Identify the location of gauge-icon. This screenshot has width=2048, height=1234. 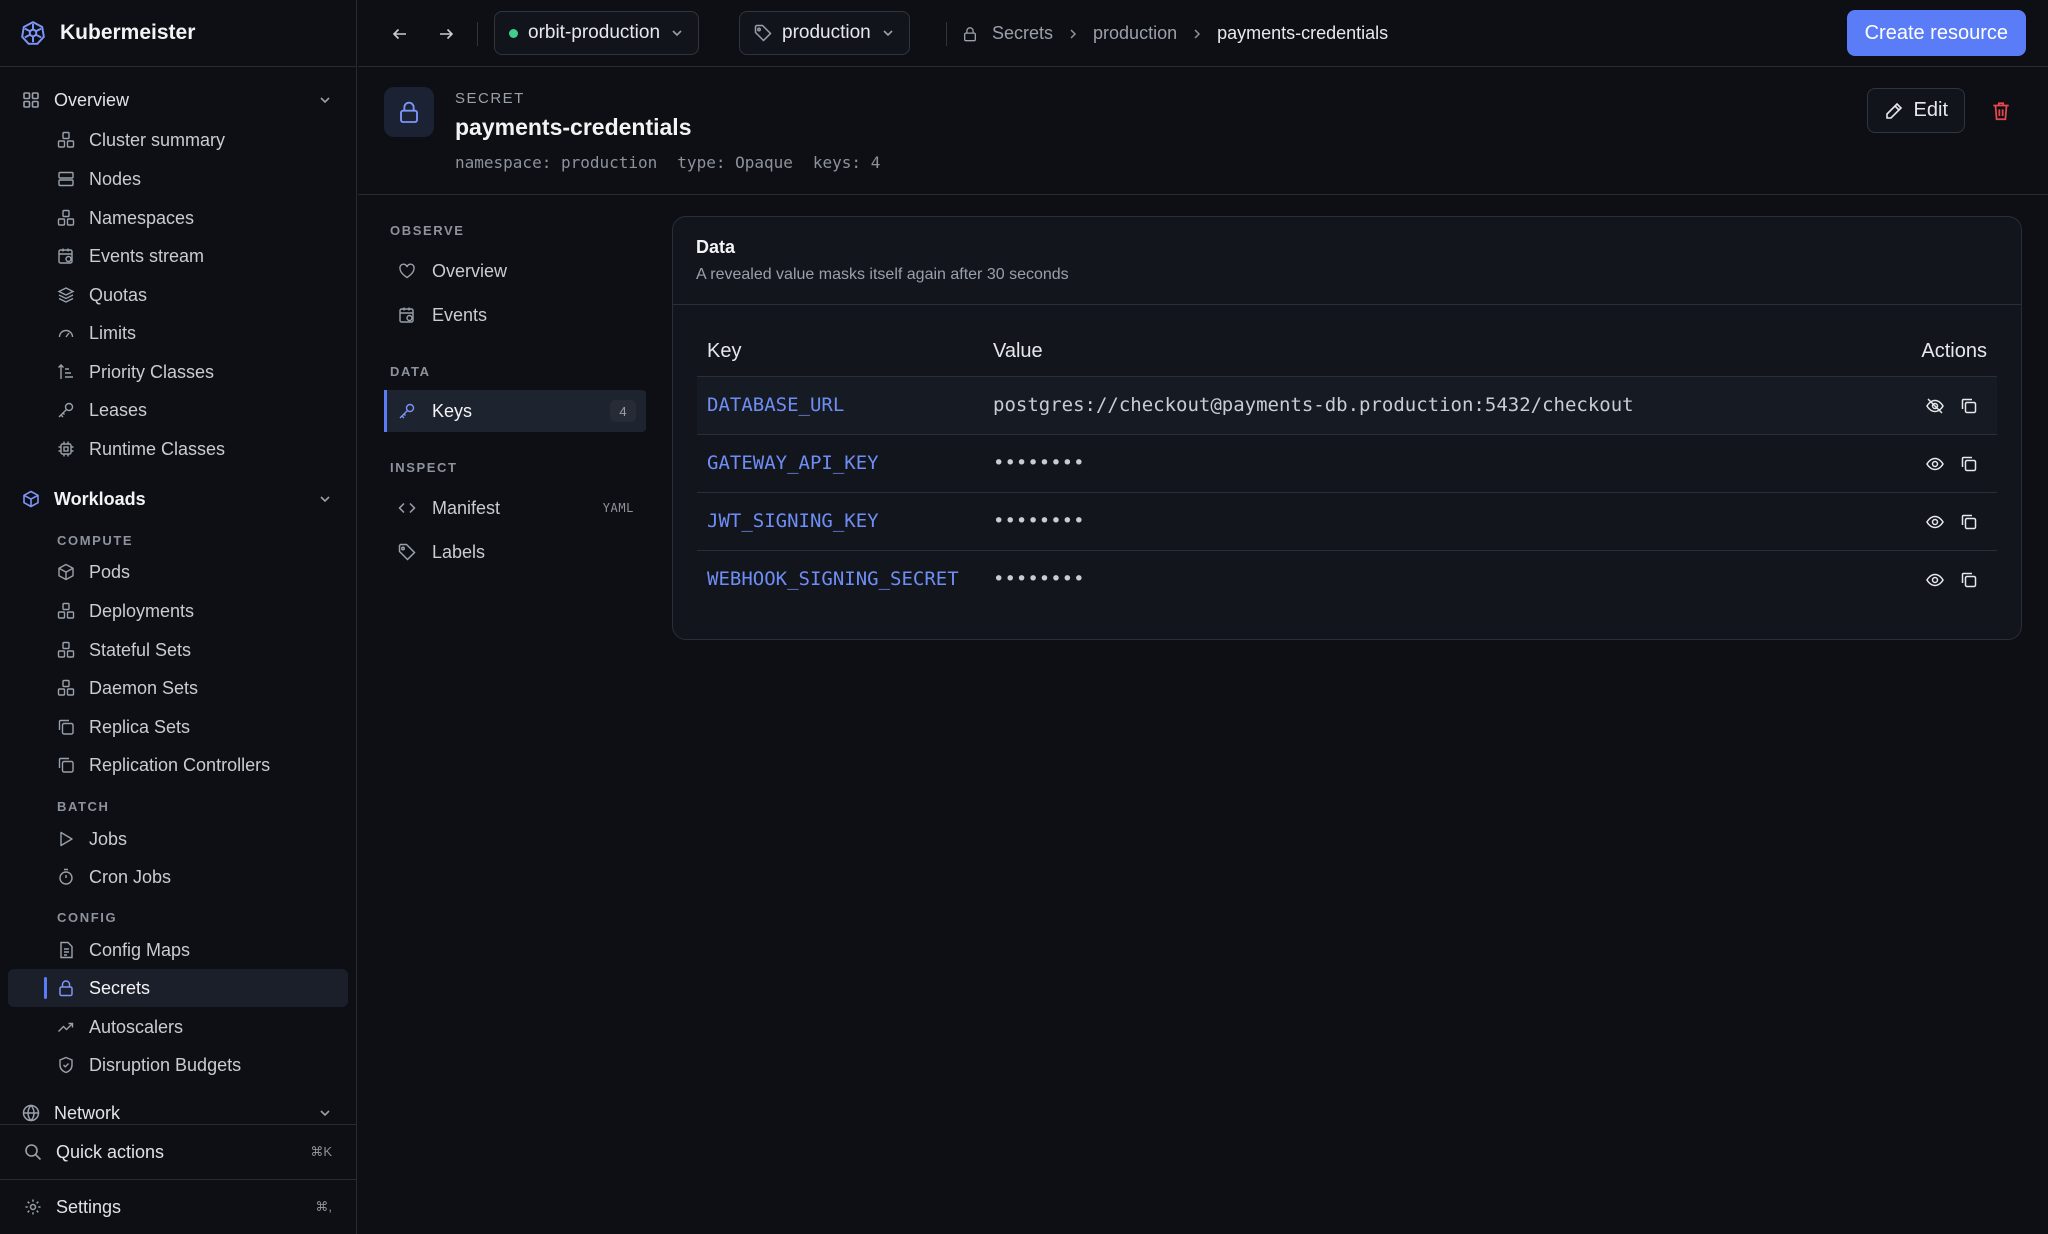
(66, 333).